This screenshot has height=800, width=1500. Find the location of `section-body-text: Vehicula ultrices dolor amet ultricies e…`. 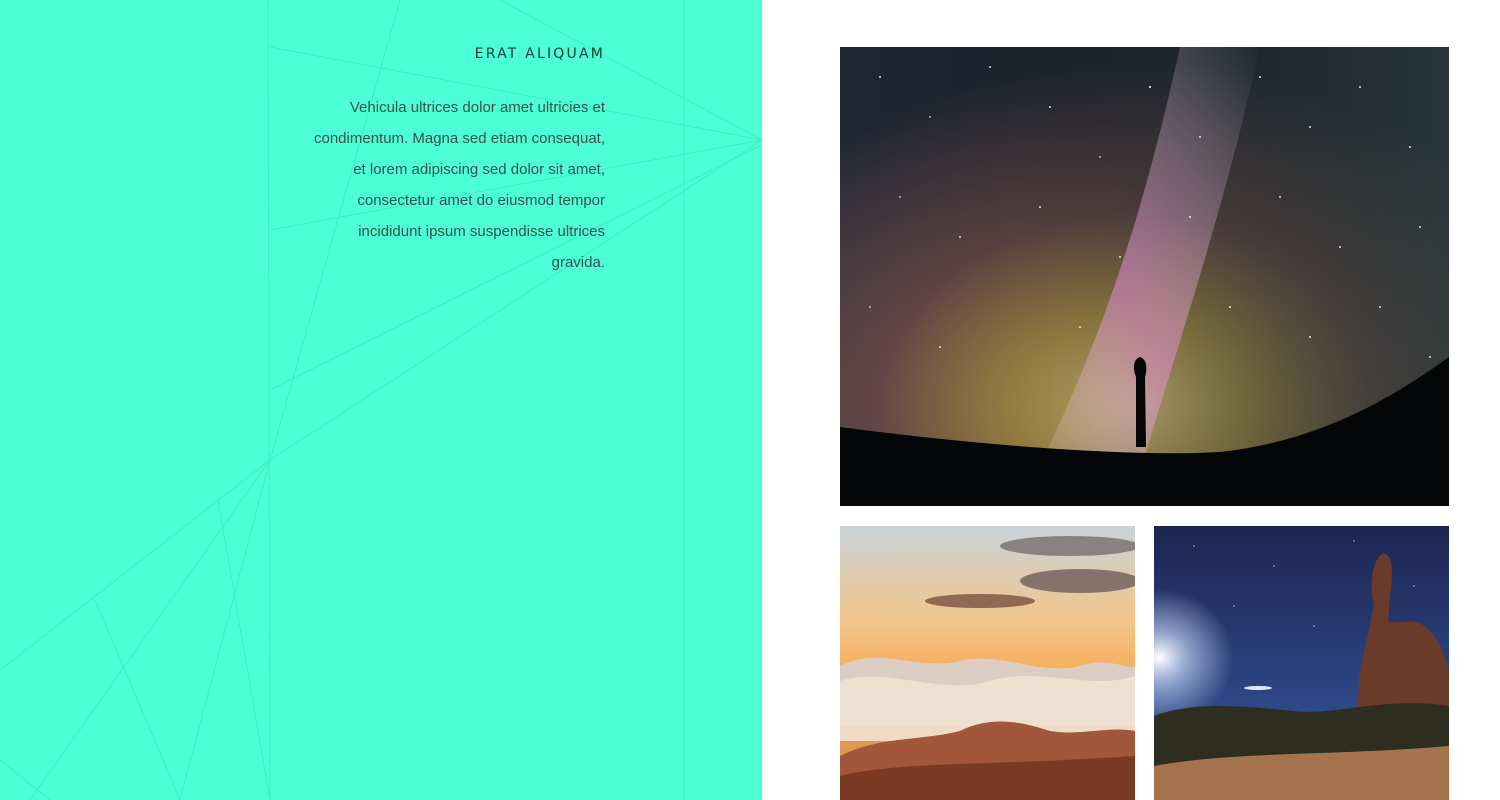

section-body-text: Vehicula ultrices dolor amet ultricies e… is located at coordinates (459, 185).